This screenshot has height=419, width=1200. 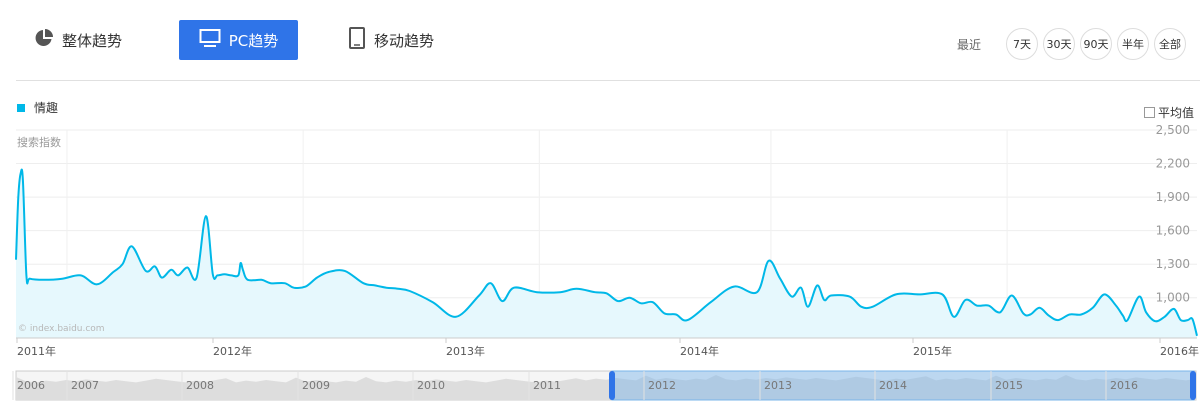 I want to click on y-tick-label: 1,600, so click(x=1173, y=231).